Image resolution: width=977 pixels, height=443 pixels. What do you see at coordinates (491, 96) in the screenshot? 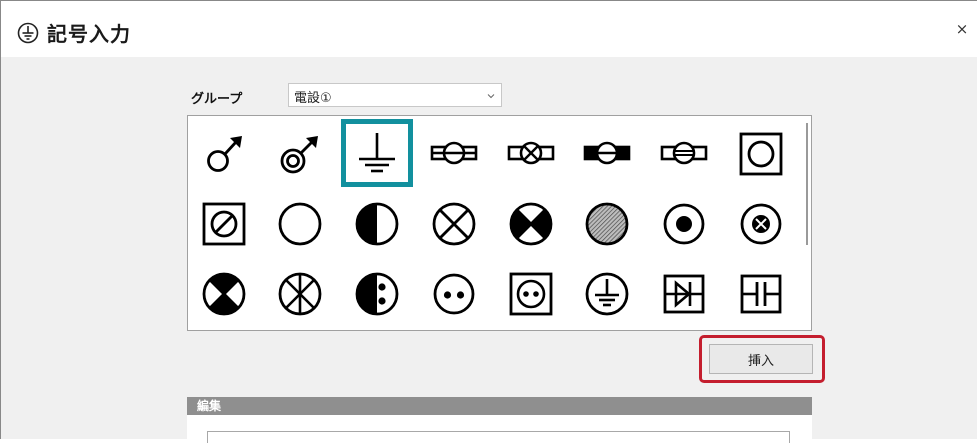
I see `chevron-down-icon` at bounding box center [491, 96].